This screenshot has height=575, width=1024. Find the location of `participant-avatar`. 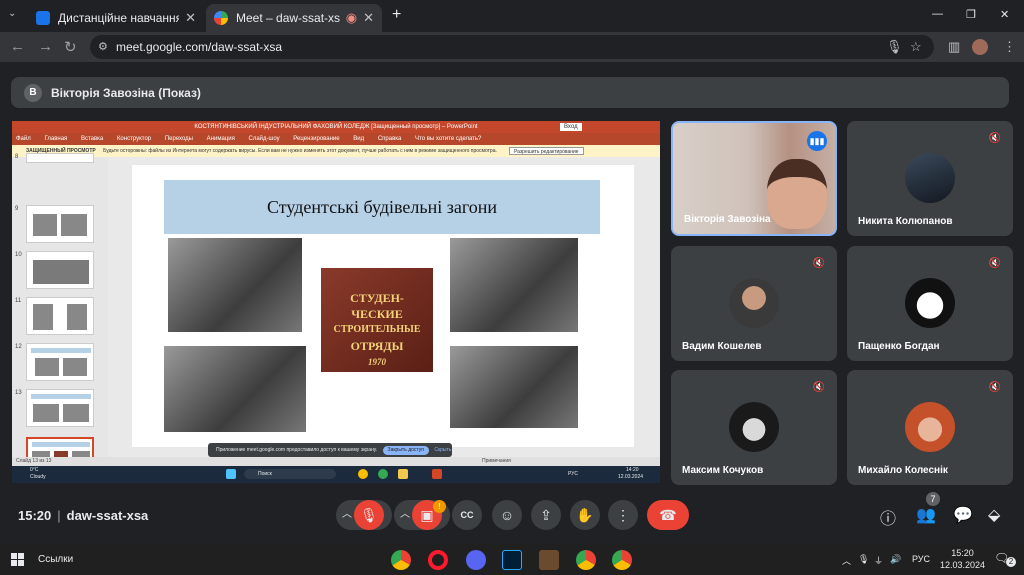

participant-avatar is located at coordinates (754, 427).